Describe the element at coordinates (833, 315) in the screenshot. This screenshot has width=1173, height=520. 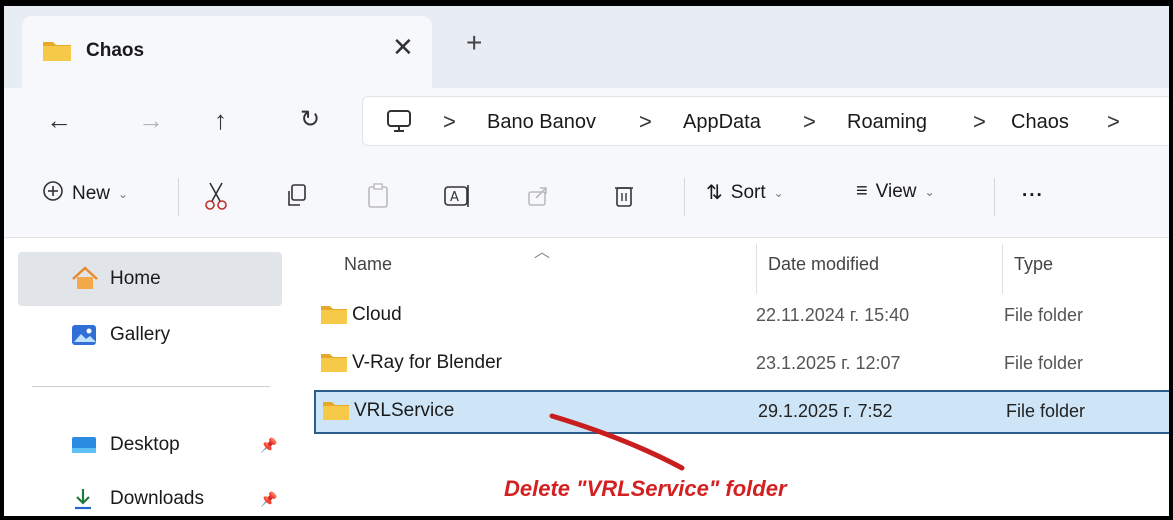
I see `date-modified: 22.11.2024 г. 15:40` at that location.